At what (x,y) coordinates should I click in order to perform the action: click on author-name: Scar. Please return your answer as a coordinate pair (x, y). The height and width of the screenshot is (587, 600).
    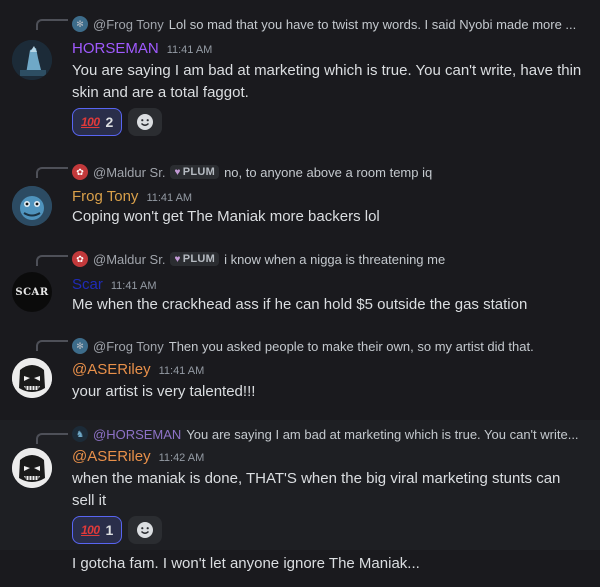
    Looking at the image, I should click on (87, 284).